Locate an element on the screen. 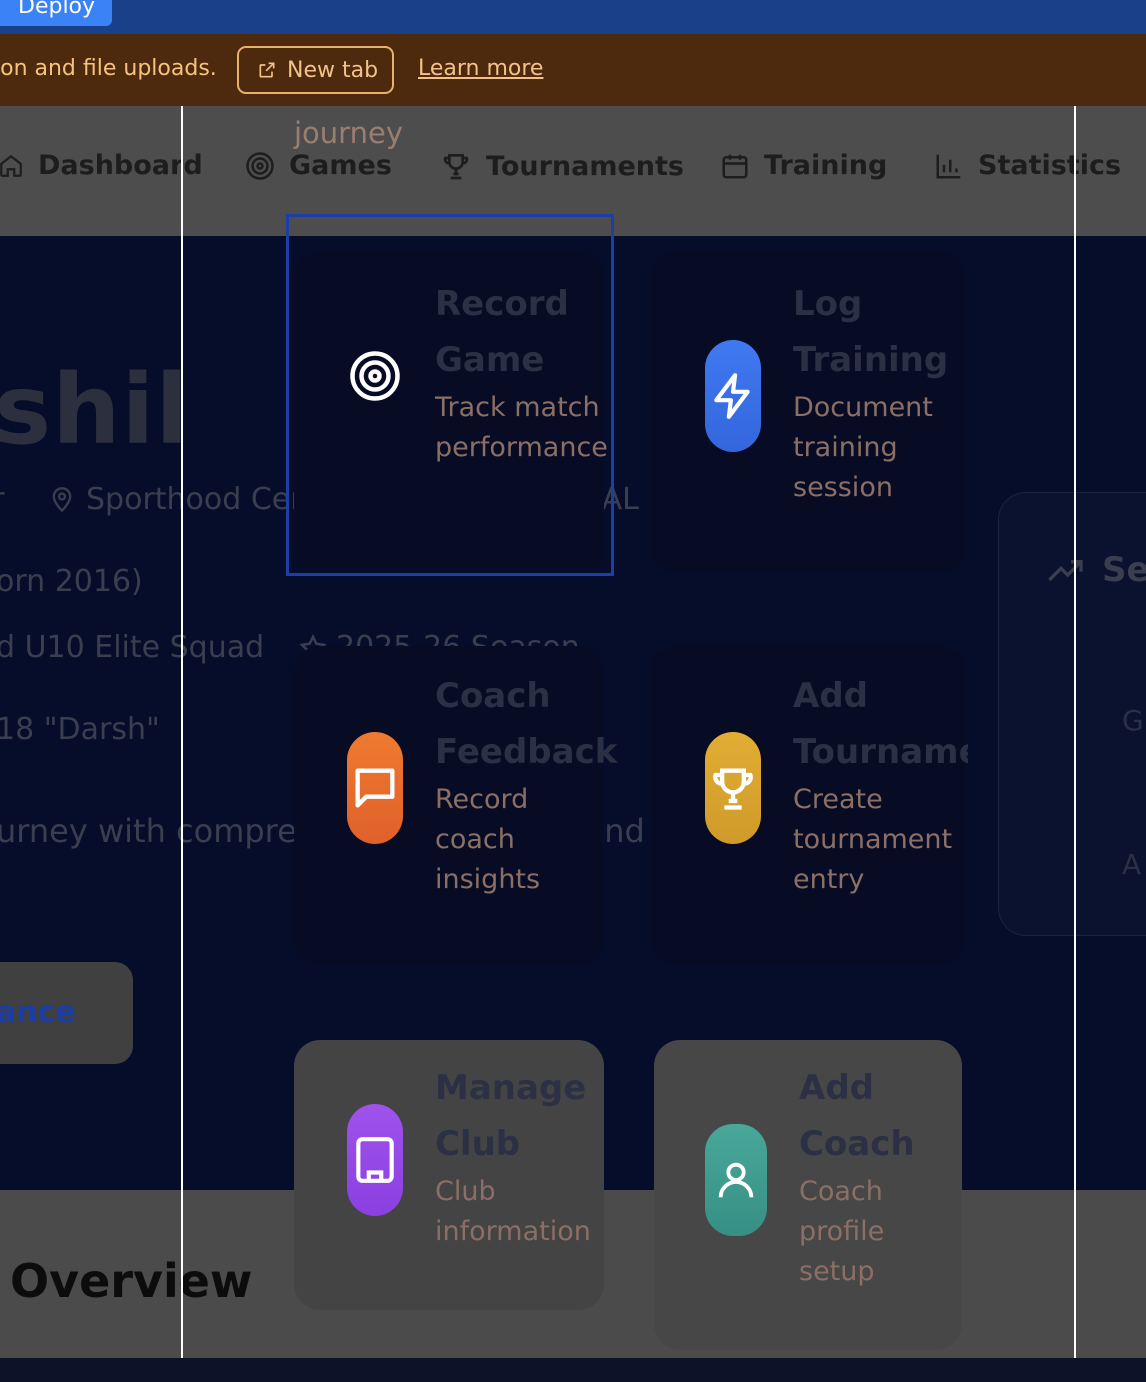  new-tab-button: New tab is located at coordinates (315, 70).